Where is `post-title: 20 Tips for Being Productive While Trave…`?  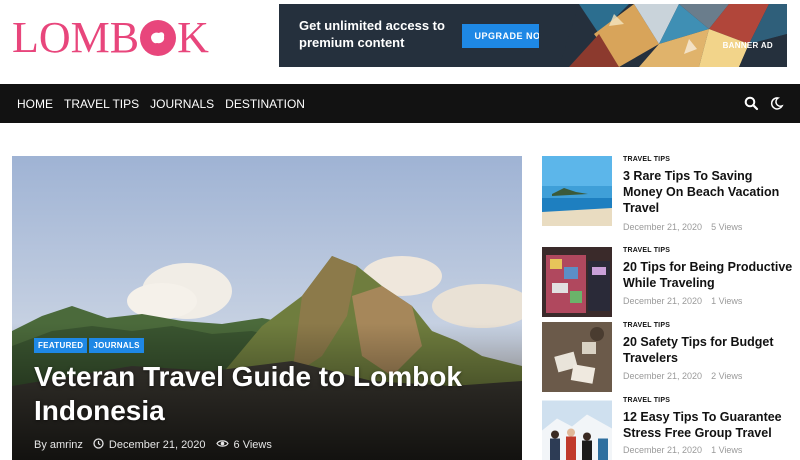 post-title: 20 Tips for Being Productive While Trave… is located at coordinates (708, 275).